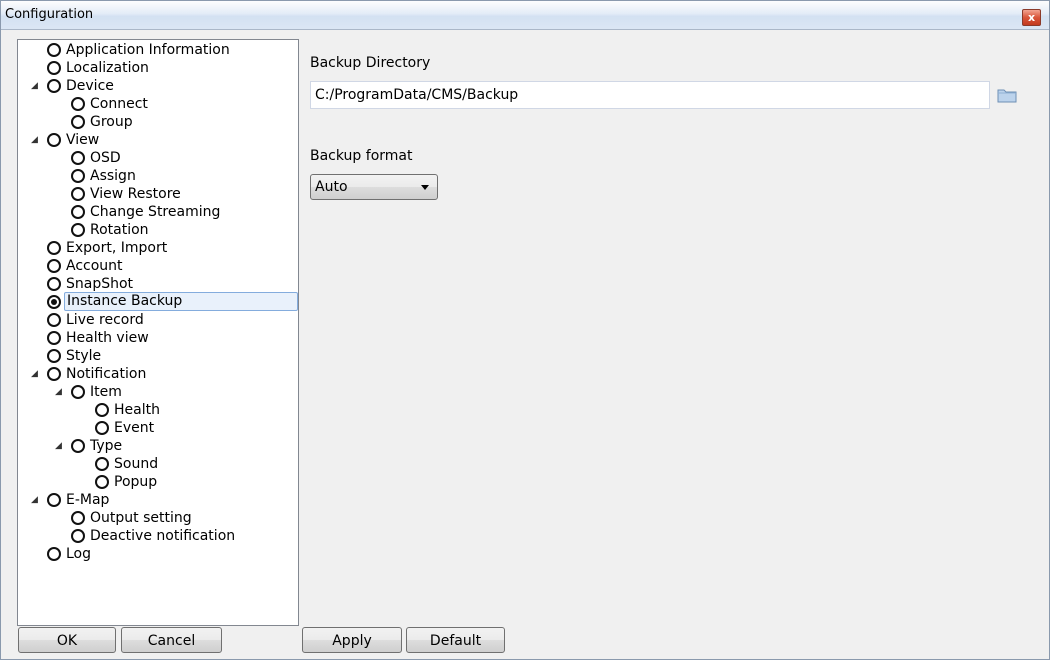  I want to click on tree-item-label: Device, so click(90, 86).